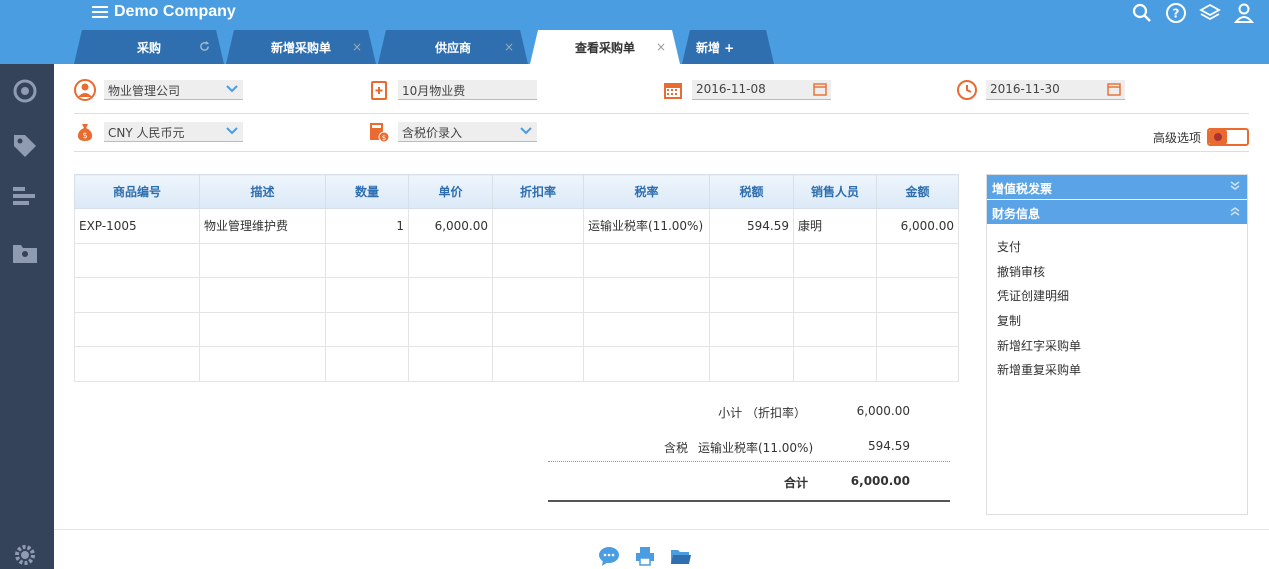 The height and width of the screenshot is (569, 1269). What do you see at coordinates (137, 191) in the screenshot?
I see `col-header: 商品编号` at bounding box center [137, 191].